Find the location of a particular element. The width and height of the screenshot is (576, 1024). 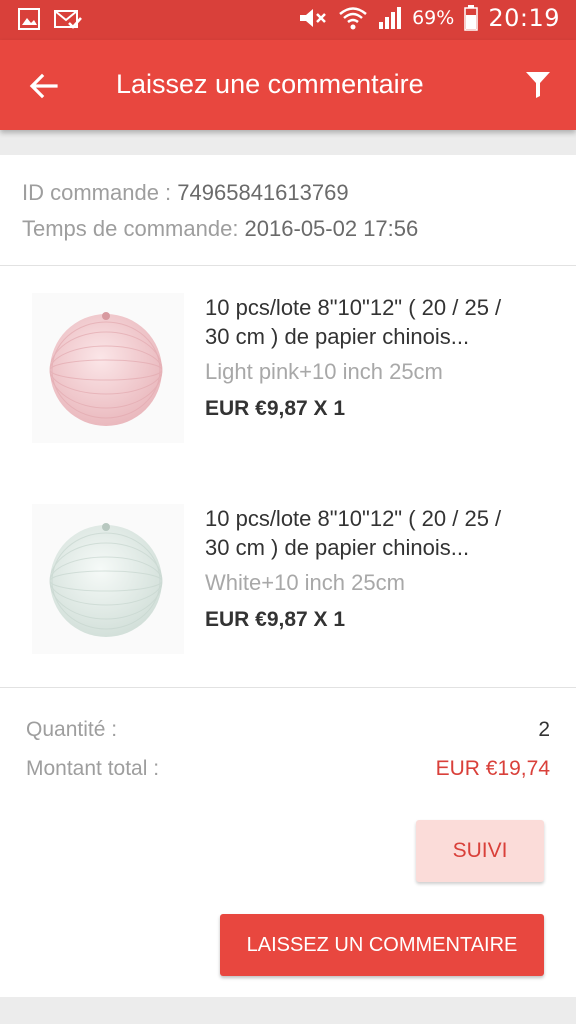

filter-icon is located at coordinates (538, 85).